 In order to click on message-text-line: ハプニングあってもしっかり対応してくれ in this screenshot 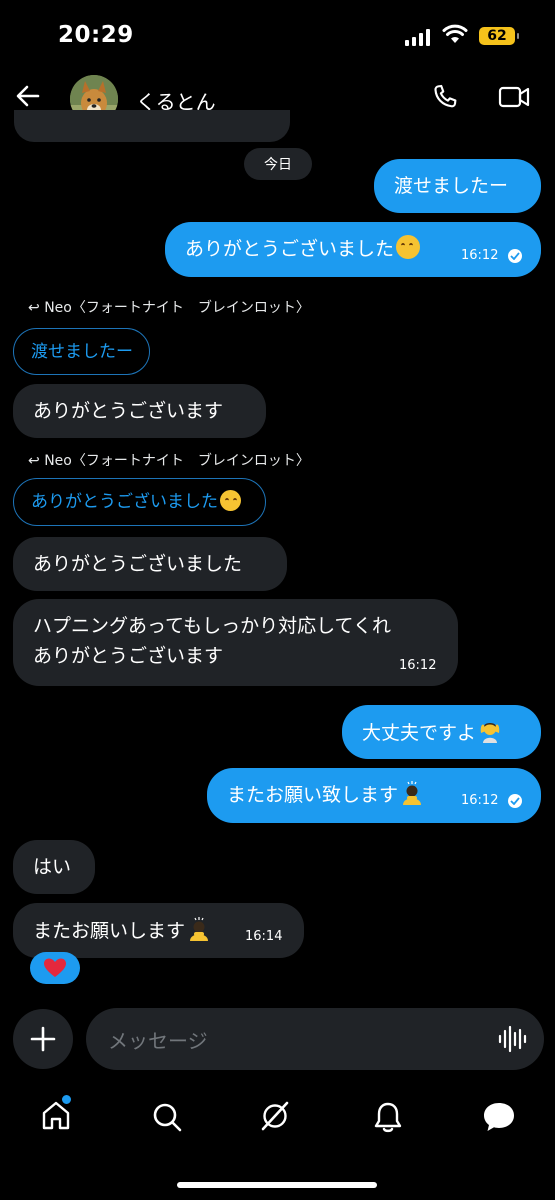, I will do `click(212, 626)`.